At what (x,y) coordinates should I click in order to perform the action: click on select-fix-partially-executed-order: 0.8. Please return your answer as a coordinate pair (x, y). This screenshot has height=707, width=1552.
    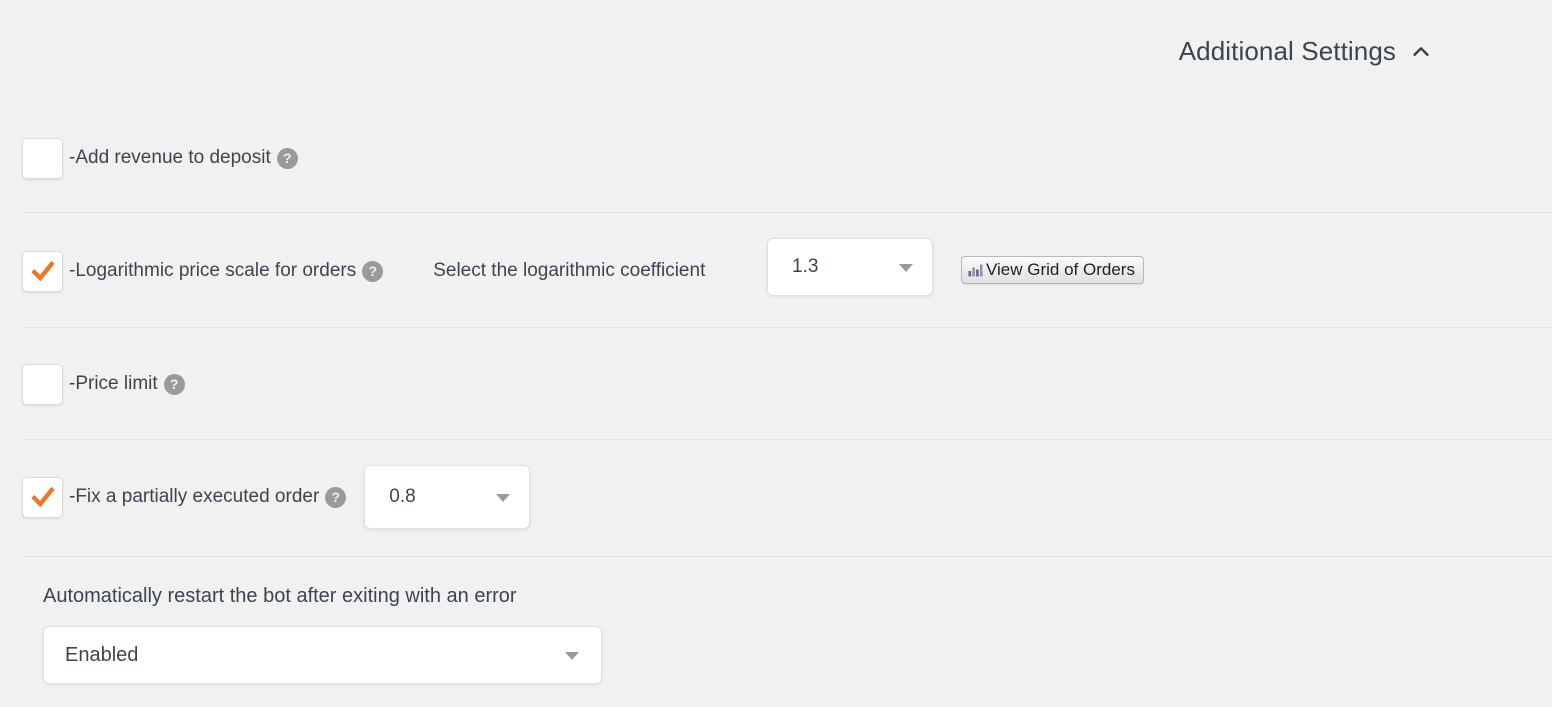
    Looking at the image, I should click on (447, 497).